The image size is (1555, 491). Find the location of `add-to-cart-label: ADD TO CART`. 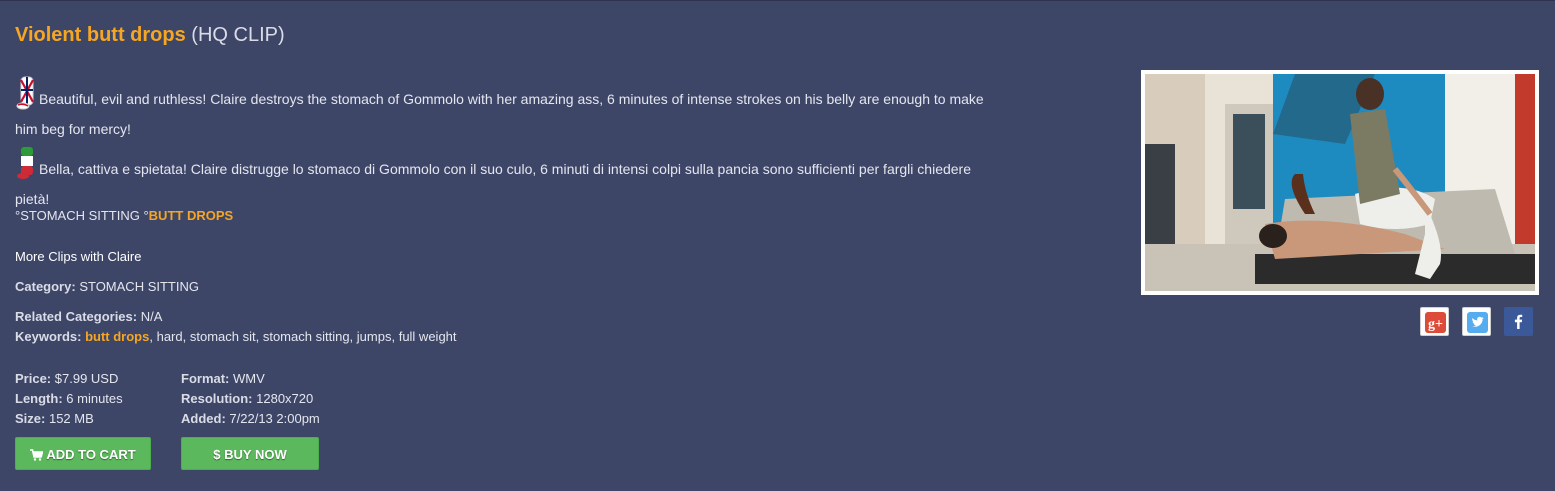

add-to-cart-label: ADD TO CART is located at coordinates (91, 454).